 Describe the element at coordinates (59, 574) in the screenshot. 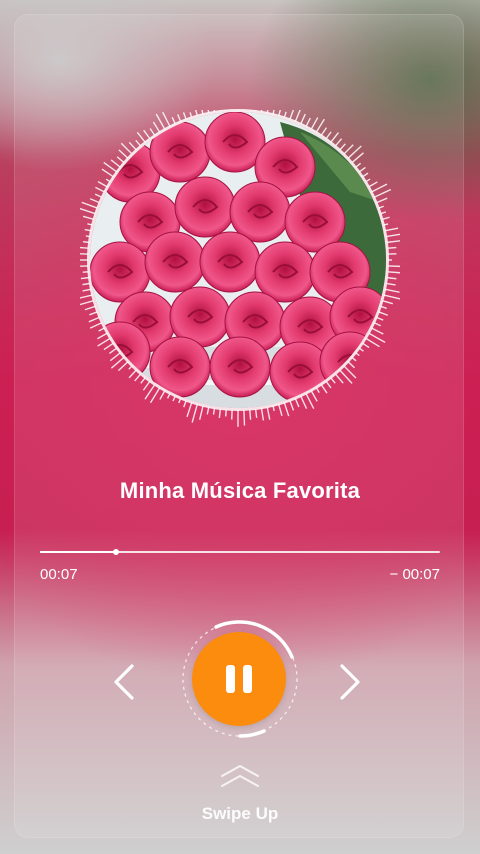

I see `elapsed-time: 00:07` at that location.